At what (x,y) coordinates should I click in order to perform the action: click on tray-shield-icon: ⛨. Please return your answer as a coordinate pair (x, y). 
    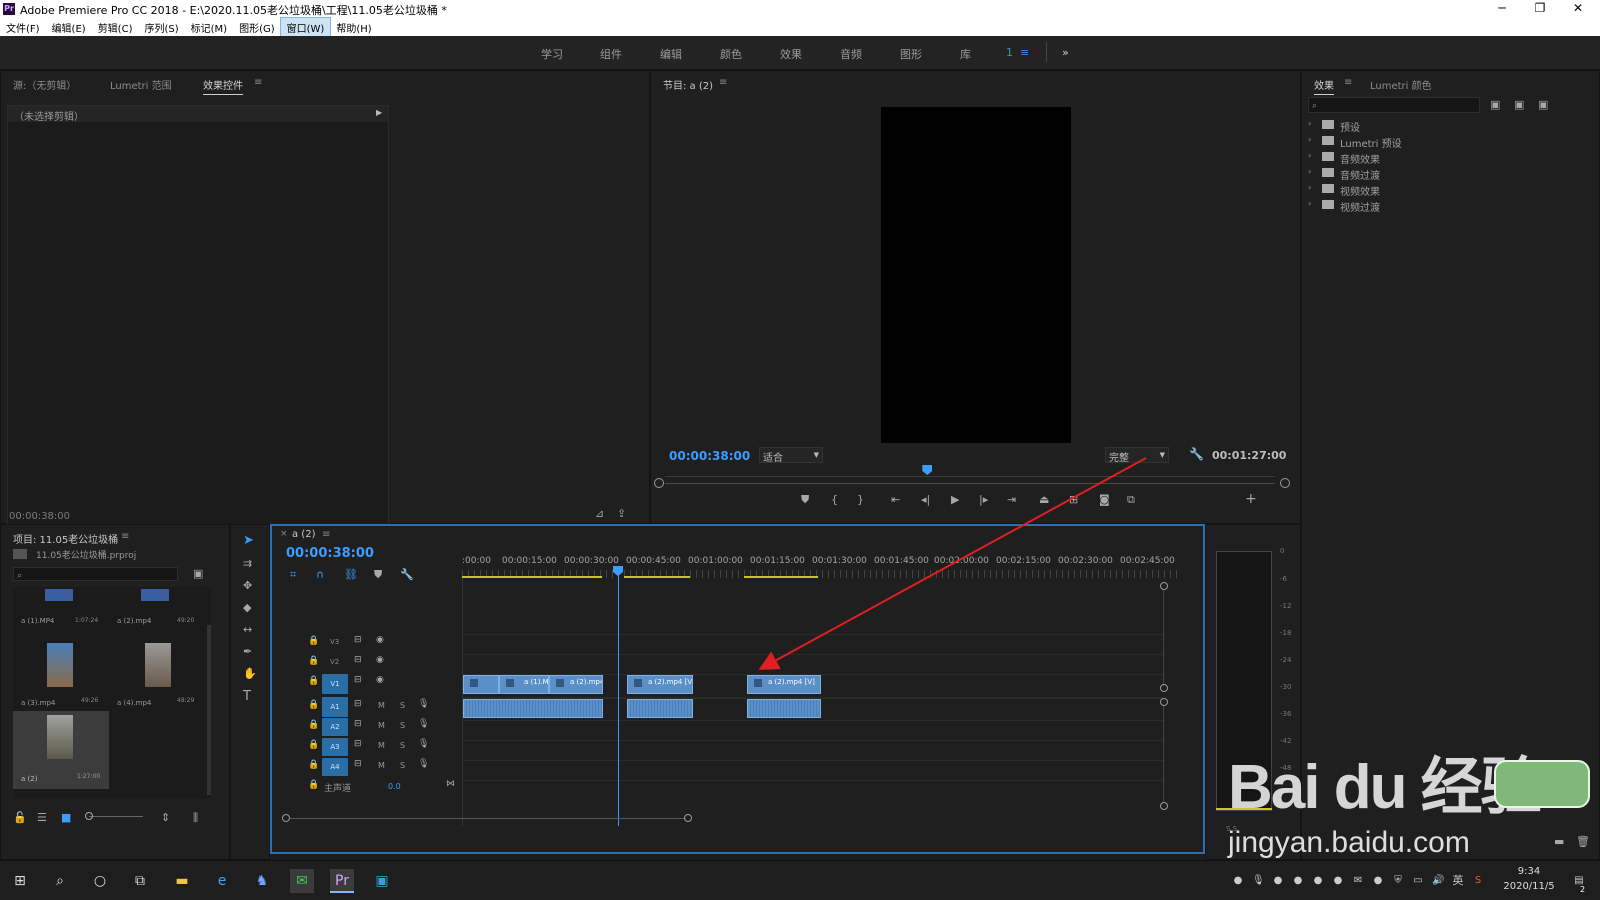
    Looking at the image, I should click on (1398, 881).